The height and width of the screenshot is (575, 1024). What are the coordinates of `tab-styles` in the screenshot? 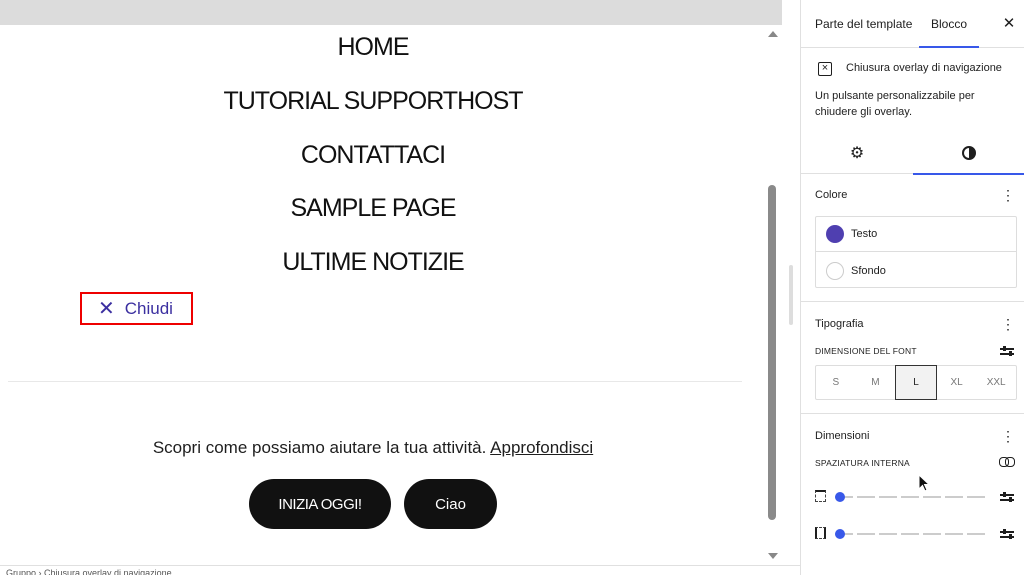 It's located at (968, 153).